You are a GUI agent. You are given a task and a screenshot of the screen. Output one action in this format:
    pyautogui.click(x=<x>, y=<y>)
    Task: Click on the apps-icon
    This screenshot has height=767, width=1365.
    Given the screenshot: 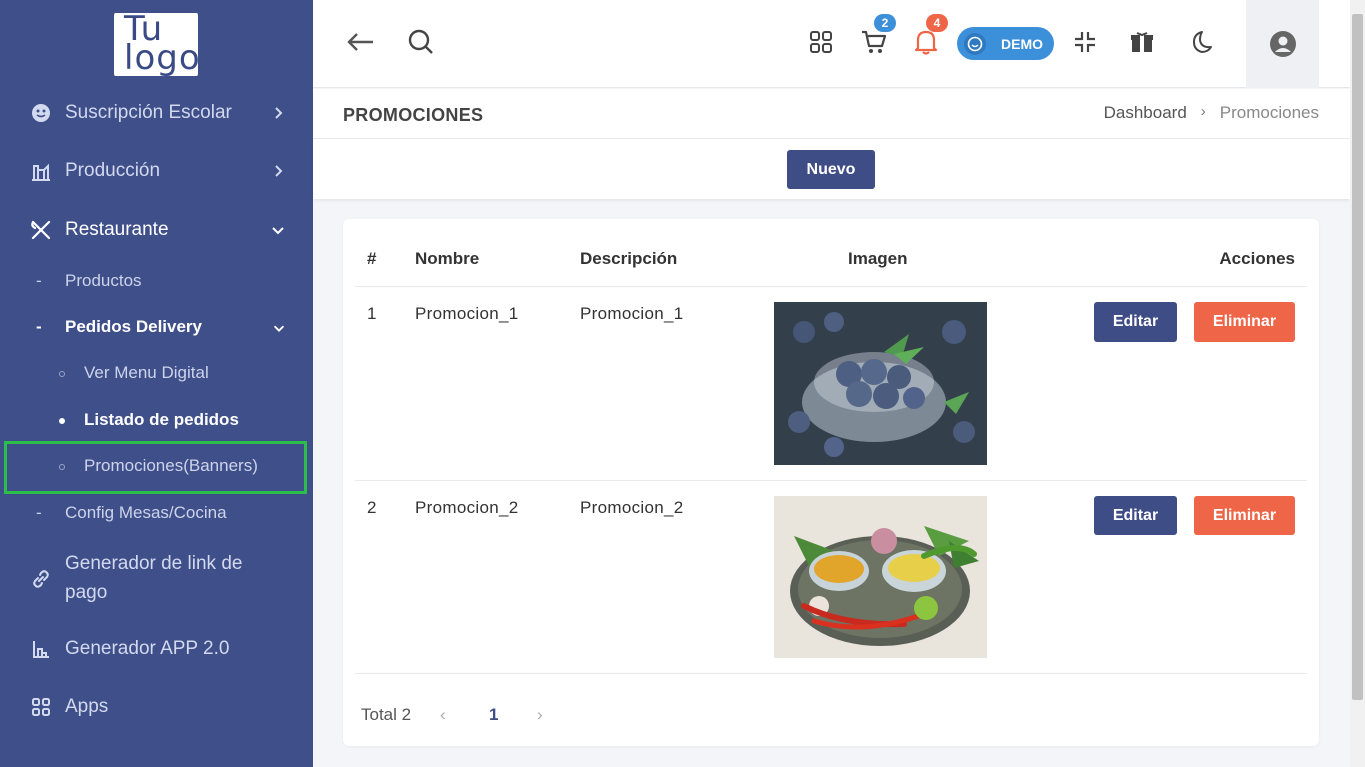 What is the action you would take?
    pyautogui.click(x=41, y=707)
    